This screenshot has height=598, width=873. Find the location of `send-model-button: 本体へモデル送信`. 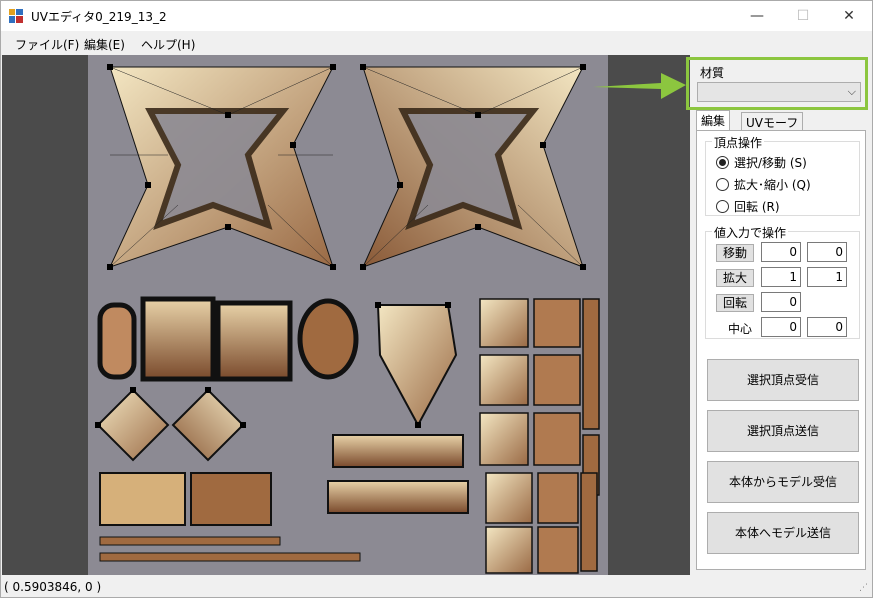

send-model-button: 本体へモデル送信 is located at coordinates (783, 533).